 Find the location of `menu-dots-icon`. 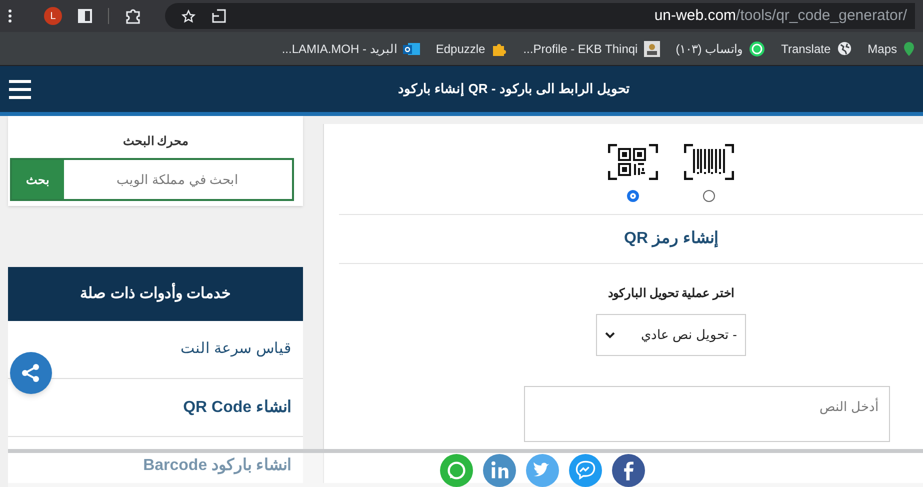

menu-dots-icon is located at coordinates (10, 16).